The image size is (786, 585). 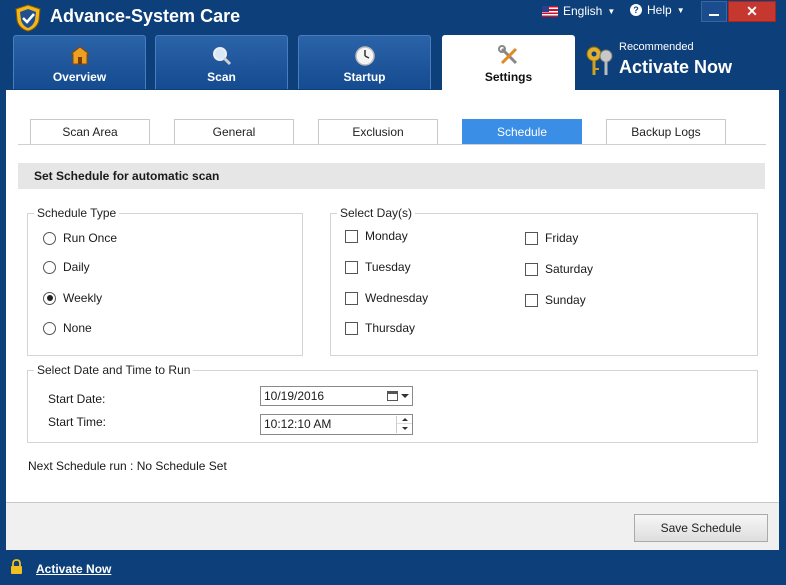 I want to click on checkbox-label: Tuesday, so click(x=388, y=267).